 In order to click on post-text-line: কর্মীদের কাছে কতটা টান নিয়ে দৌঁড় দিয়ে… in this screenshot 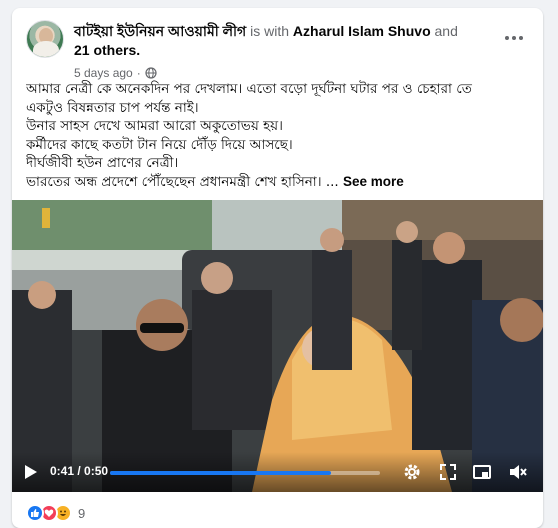, I will do `click(159, 144)`.